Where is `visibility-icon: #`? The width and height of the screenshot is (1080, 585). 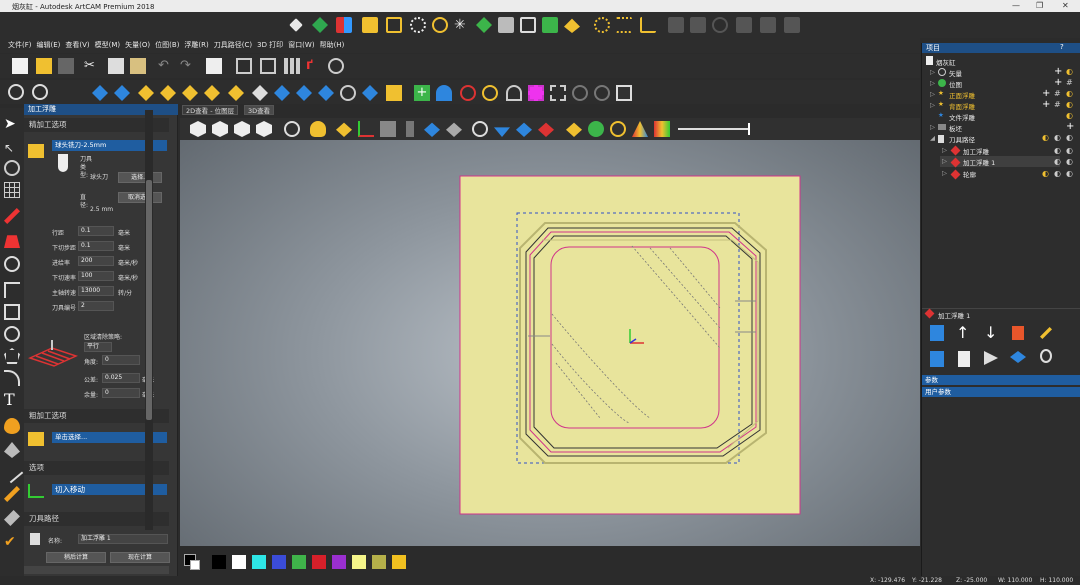
visibility-icon: # is located at coordinates (1057, 93).